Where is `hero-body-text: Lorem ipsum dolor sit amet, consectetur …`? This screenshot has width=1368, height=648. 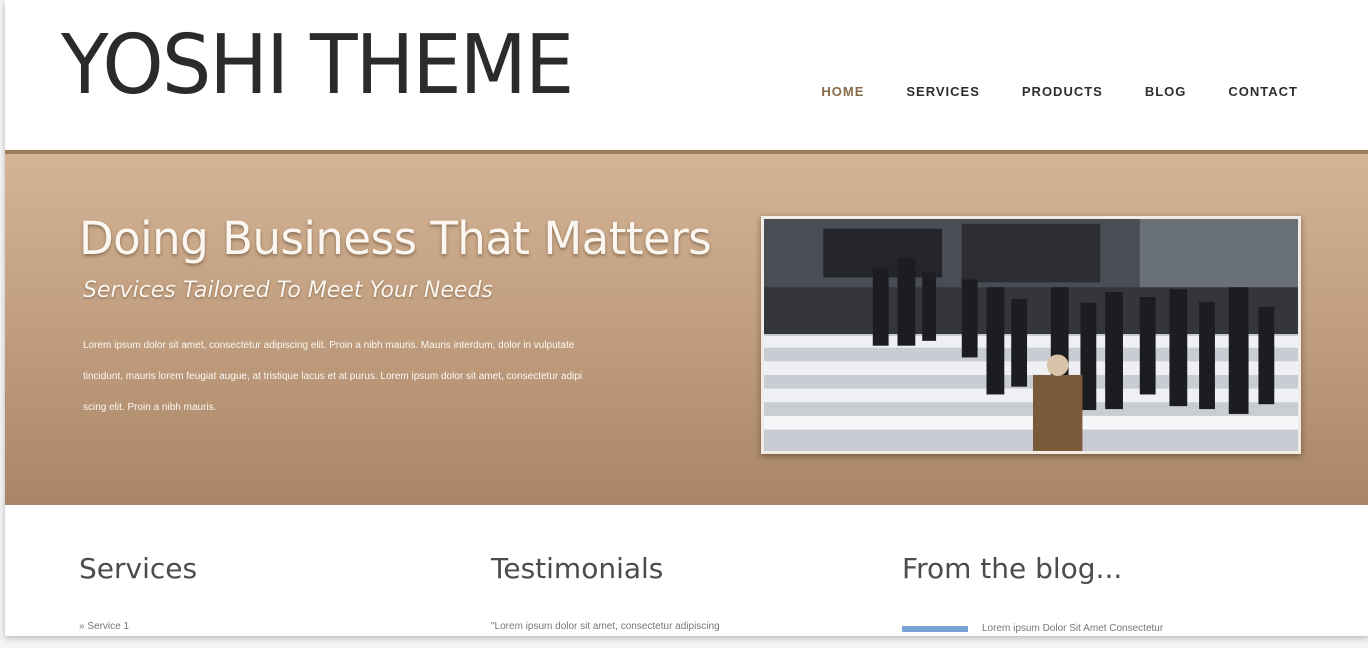 hero-body-text: Lorem ipsum dolor sit amet, consectetur … is located at coordinates (333, 376).